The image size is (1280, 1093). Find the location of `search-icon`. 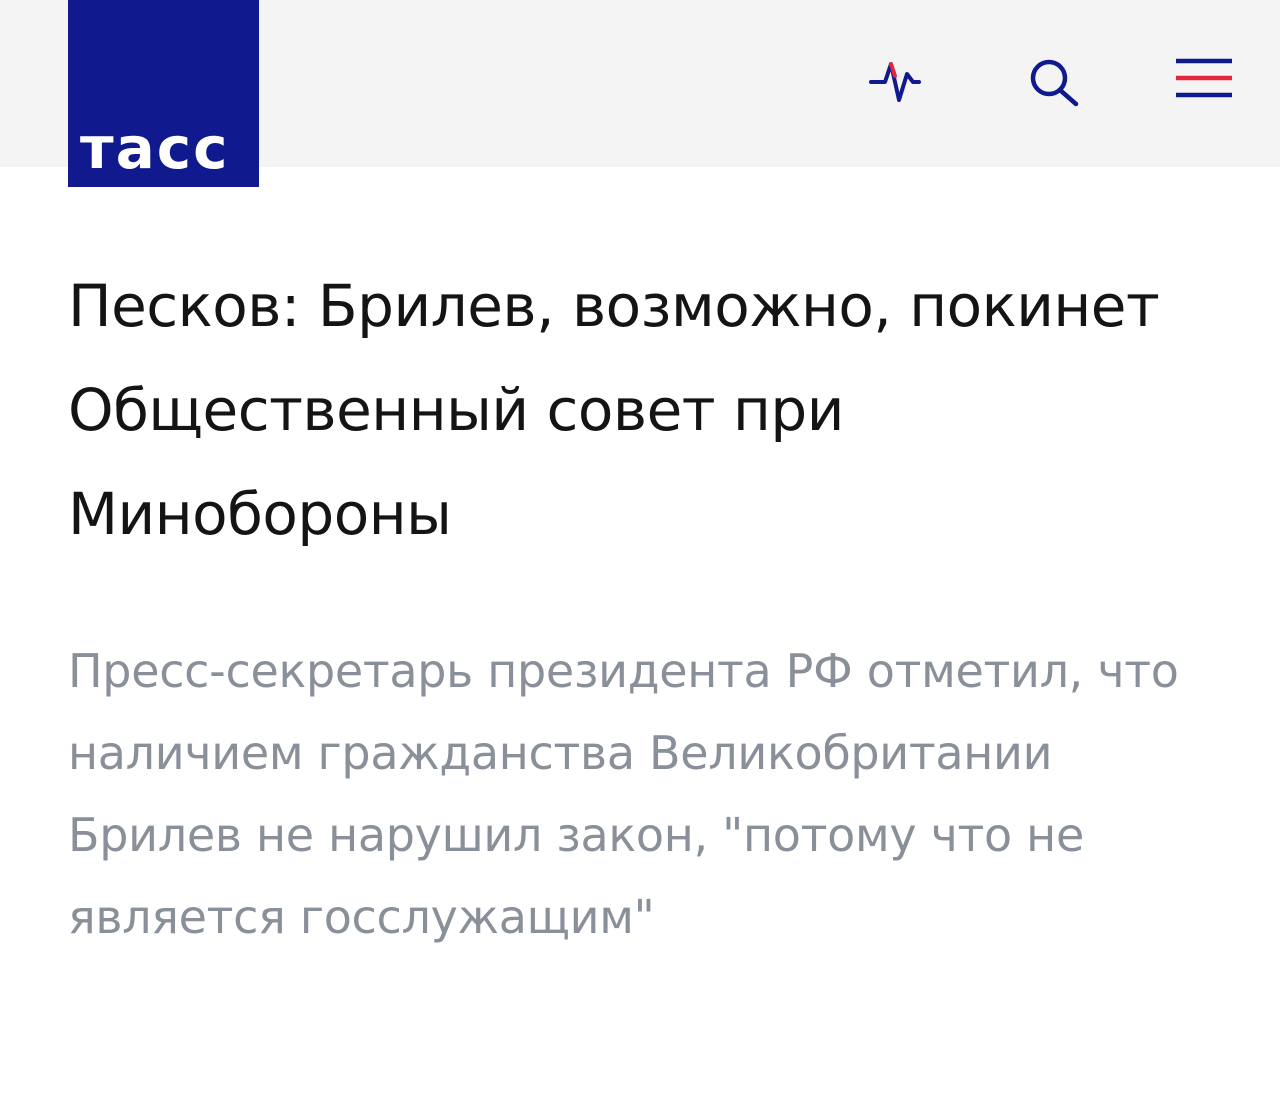

search-icon is located at coordinates (1054, 83).